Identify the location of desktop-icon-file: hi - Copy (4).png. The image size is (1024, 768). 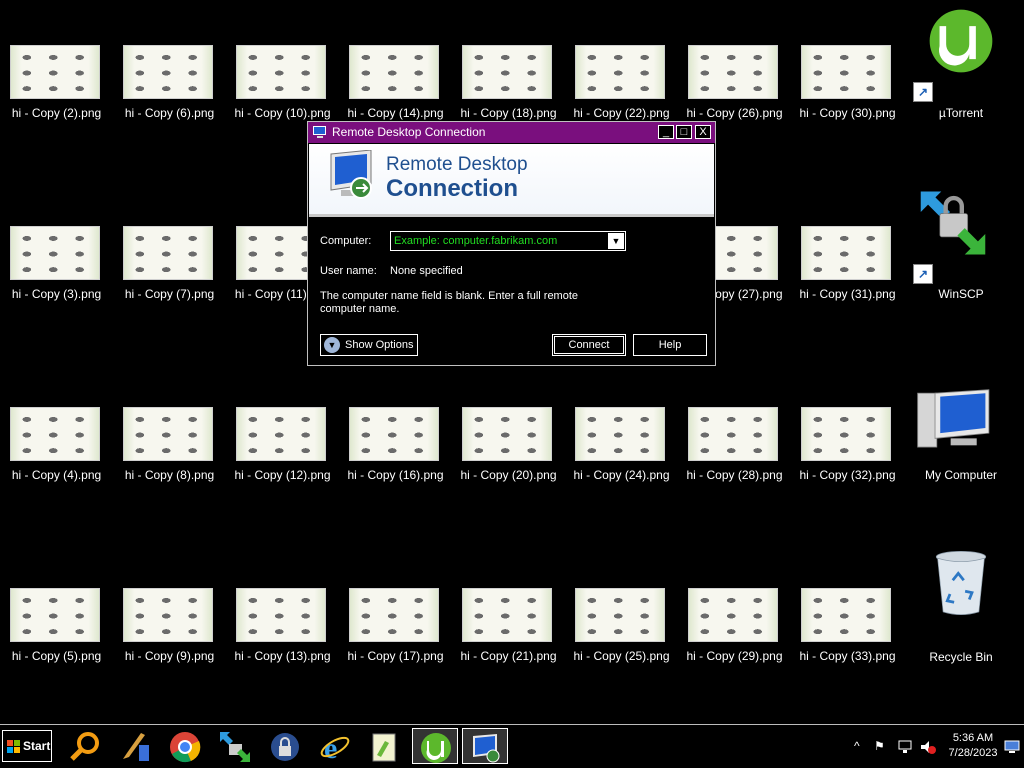
(56, 450).